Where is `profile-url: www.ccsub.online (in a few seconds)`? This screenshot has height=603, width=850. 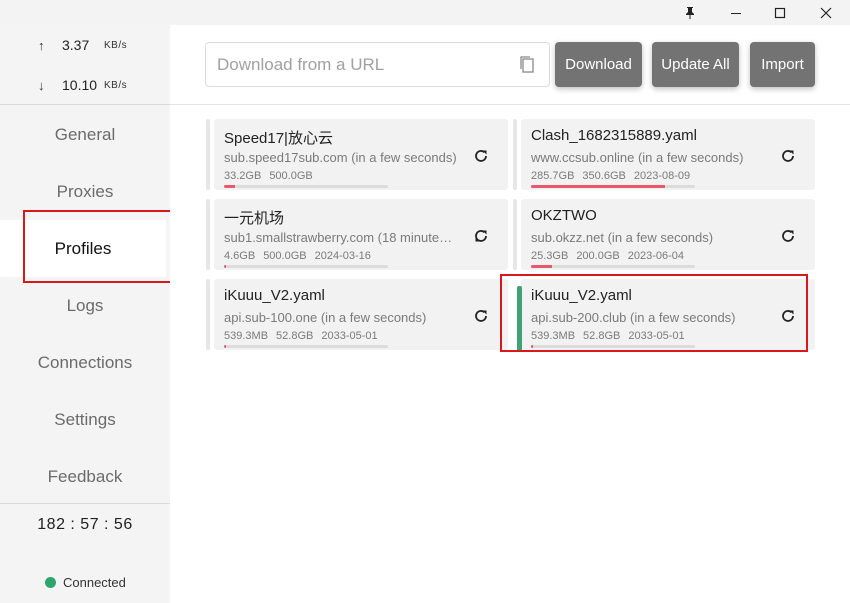
profile-url: www.ccsub.online (in a few seconds) is located at coordinates (637, 157).